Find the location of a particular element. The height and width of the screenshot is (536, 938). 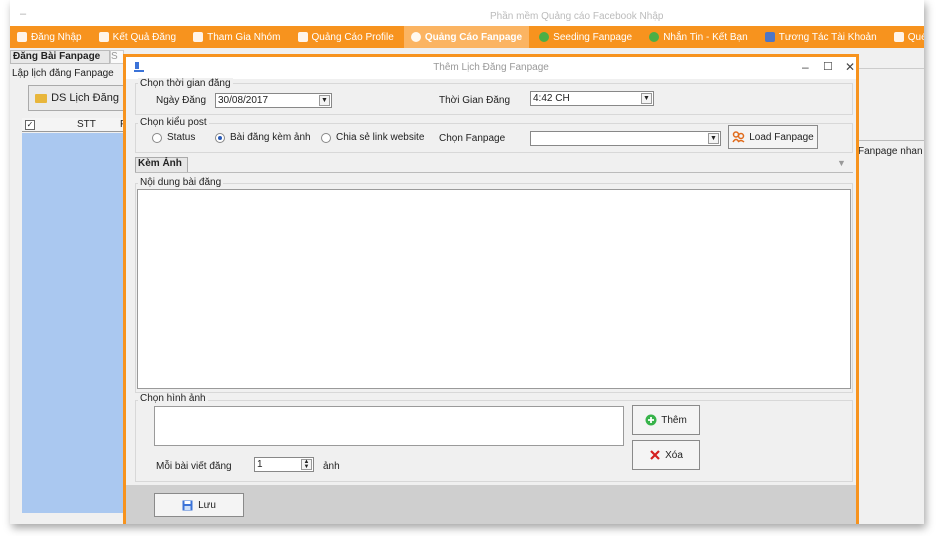

menu-message: Nhắn Tin - Kết Bạn is located at coordinates (698, 37).